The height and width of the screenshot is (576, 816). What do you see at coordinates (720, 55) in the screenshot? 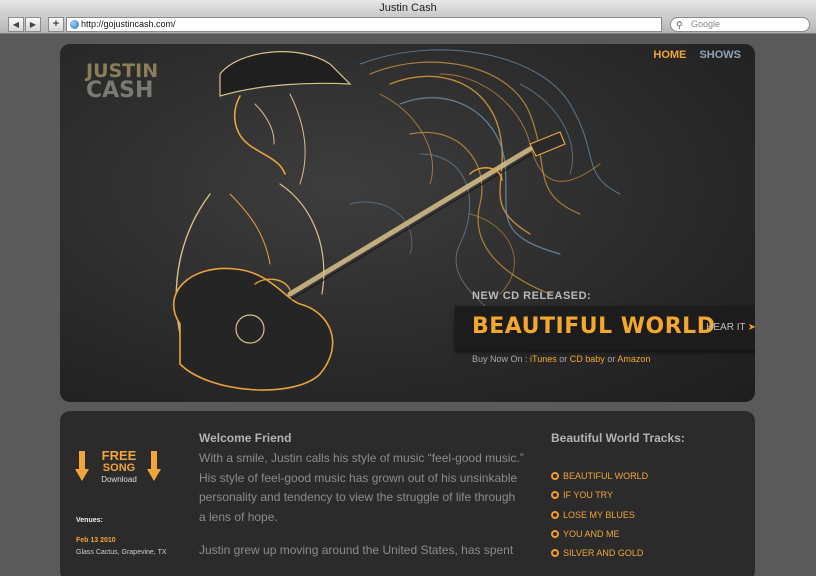
I see `nav-shows: SHOWS` at bounding box center [720, 55].